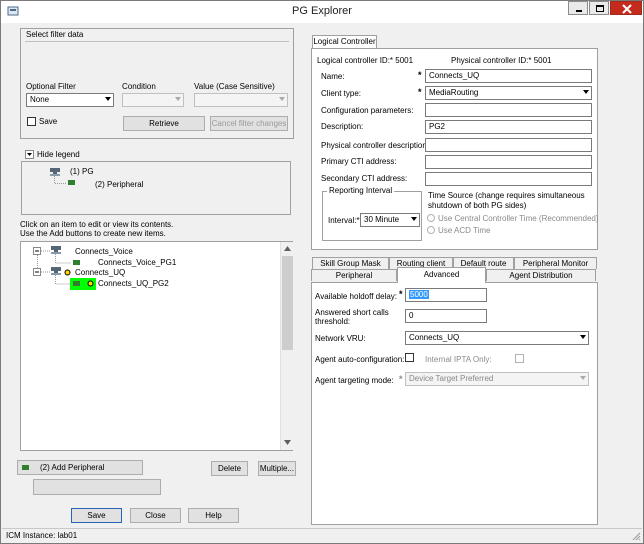  I want to click on reporting-interval-label: Reporting Interval, so click(361, 190).